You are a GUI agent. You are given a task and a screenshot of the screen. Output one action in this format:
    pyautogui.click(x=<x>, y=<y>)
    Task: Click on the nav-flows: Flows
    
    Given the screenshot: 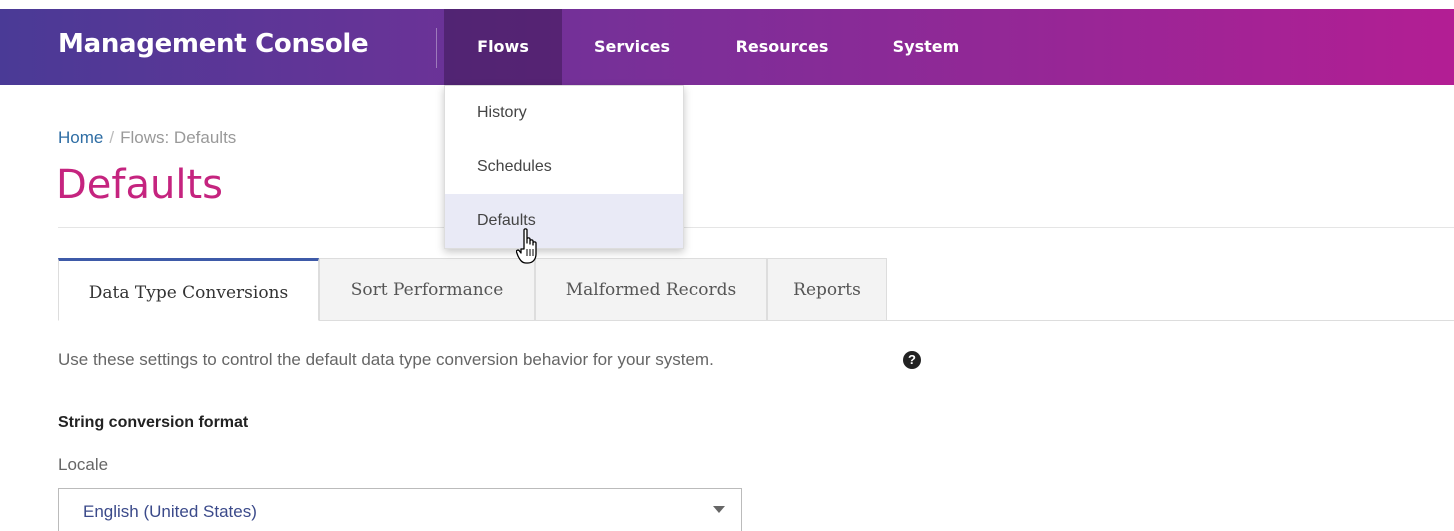 What is the action you would take?
    pyautogui.click(x=503, y=47)
    